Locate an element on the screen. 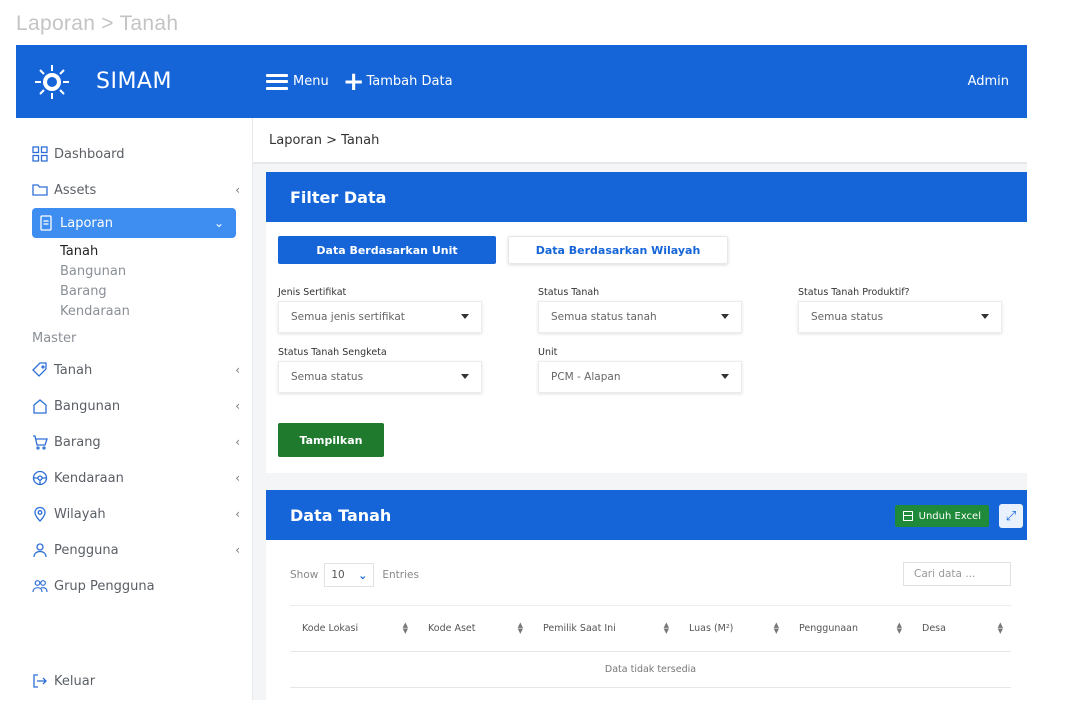  sidebar-subitem-tanah: Tanah is located at coordinates (134, 252).